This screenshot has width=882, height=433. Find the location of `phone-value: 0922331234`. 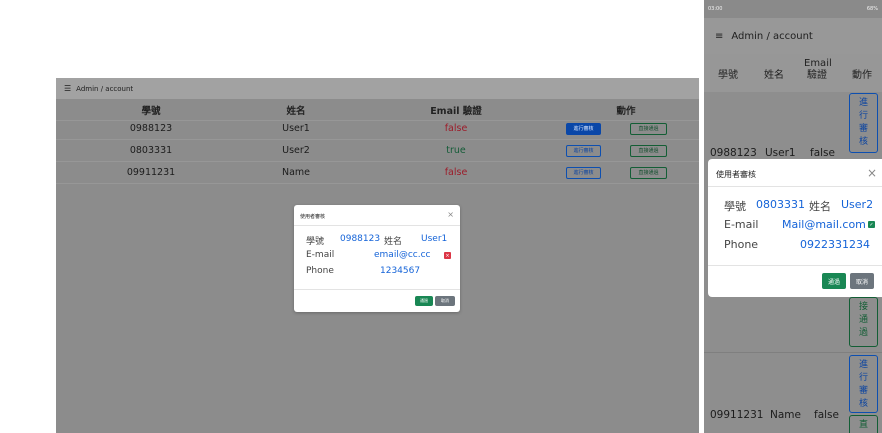

phone-value: 0922331234 is located at coordinates (835, 244).